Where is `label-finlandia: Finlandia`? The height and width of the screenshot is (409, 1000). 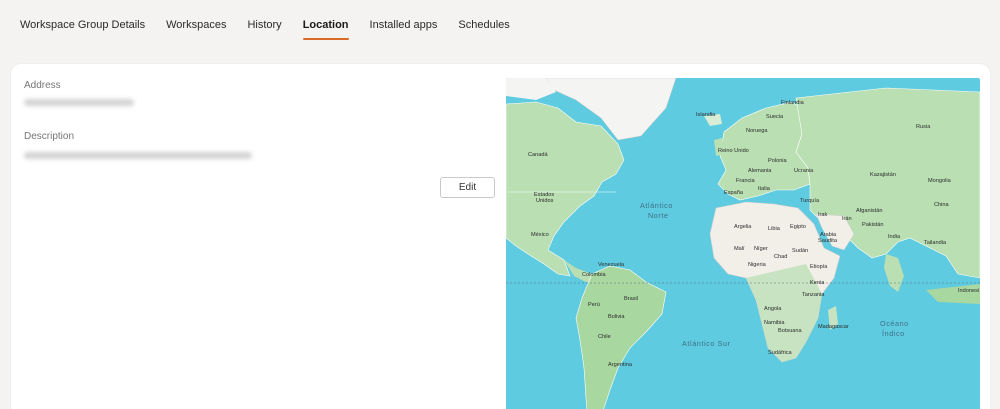
label-finlandia: Finlandia is located at coordinates (793, 103).